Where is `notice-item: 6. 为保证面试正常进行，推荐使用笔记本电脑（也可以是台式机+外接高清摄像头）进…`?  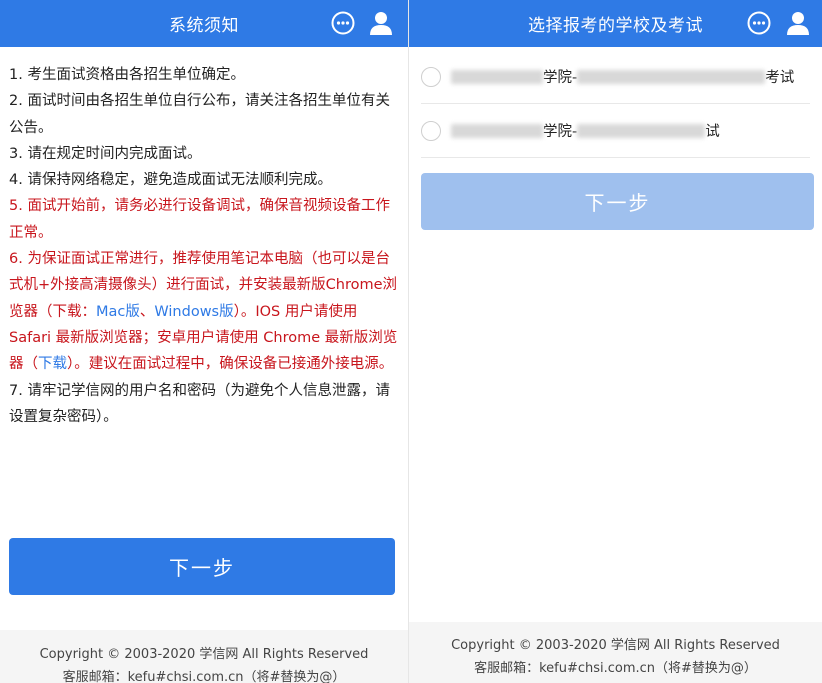 notice-item: 6. 为保证面试正常进行，推荐使用笔记本电脑（也可以是台式机+外接高清摄像头）进… is located at coordinates (204, 311).